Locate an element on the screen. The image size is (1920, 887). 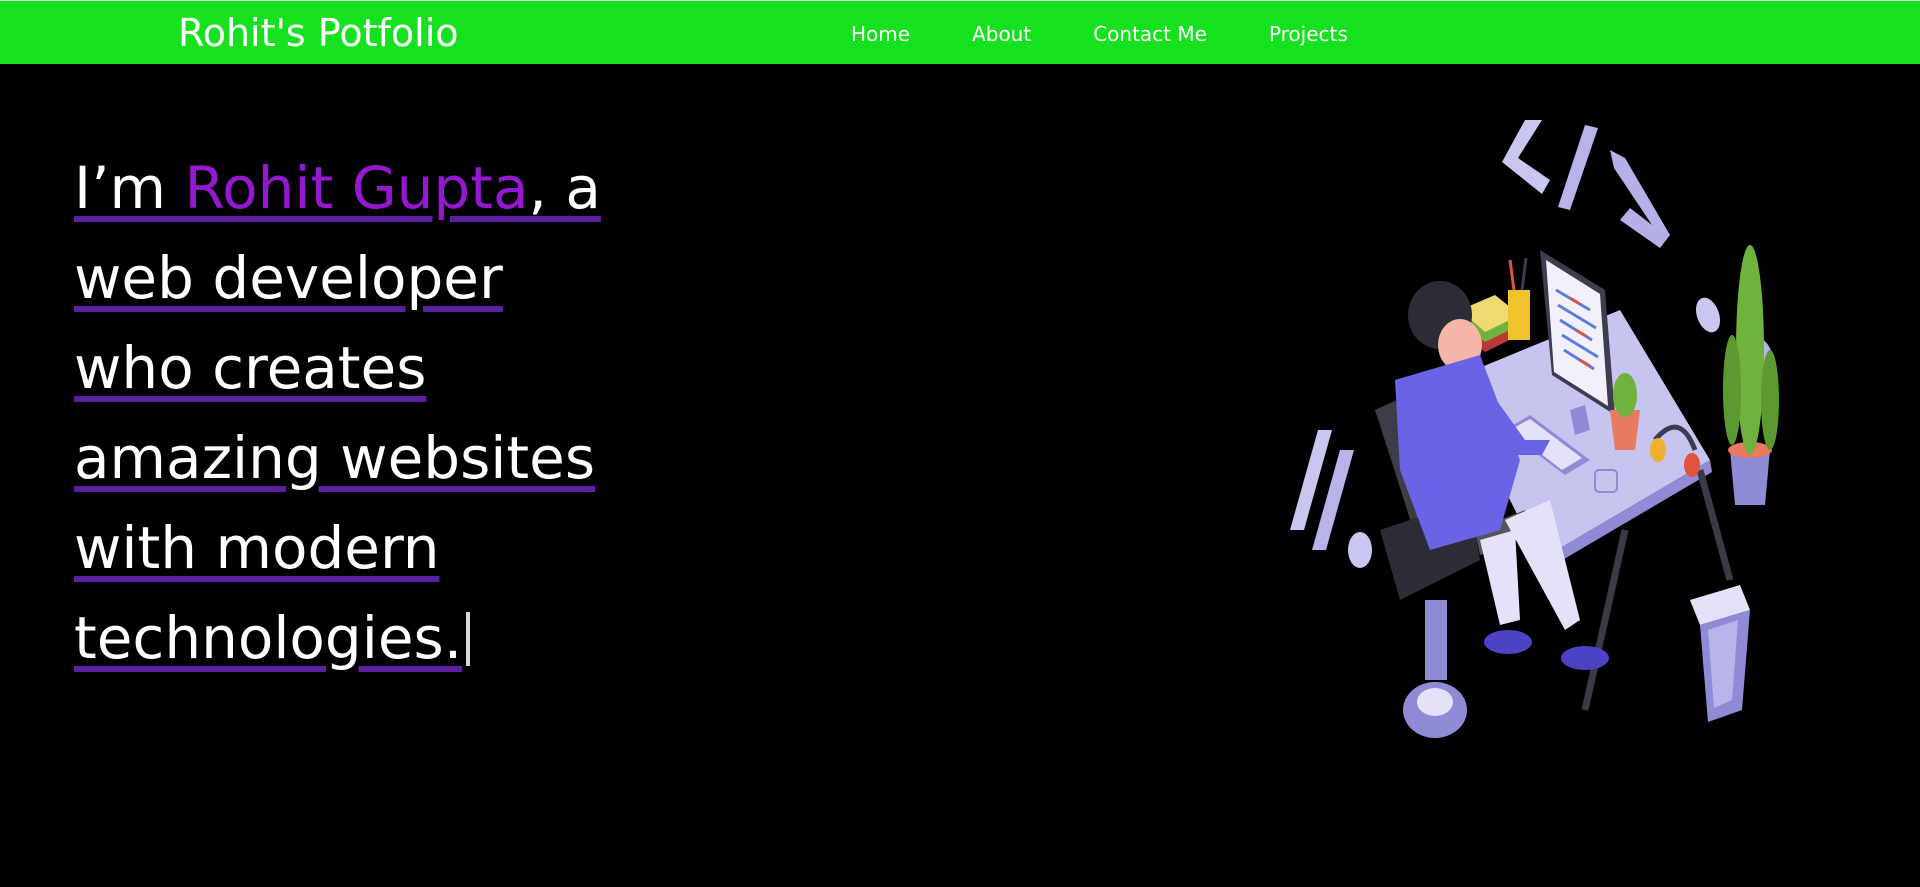
hero-prefix: I’m is located at coordinates (129, 188).